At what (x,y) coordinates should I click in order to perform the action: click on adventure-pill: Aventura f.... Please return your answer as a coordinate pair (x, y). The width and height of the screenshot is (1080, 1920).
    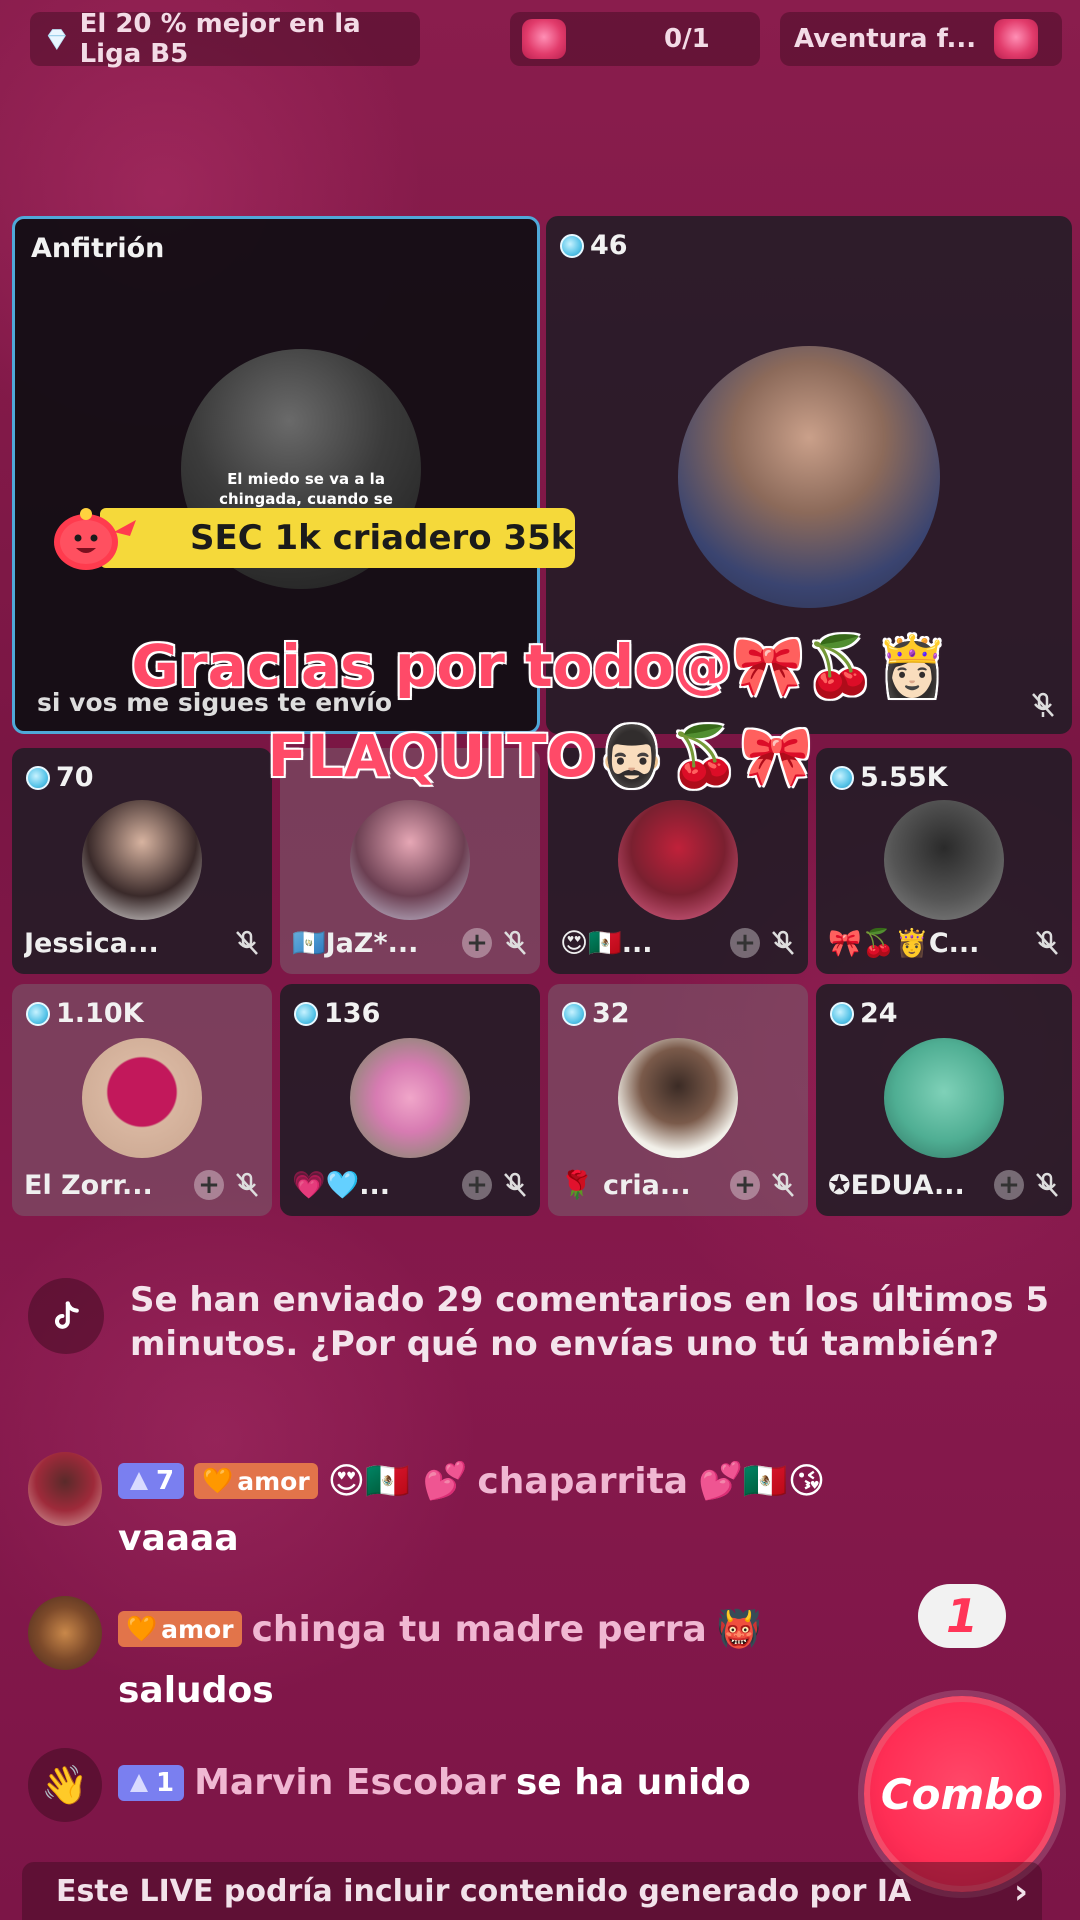
    Looking at the image, I should click on (921, 39).